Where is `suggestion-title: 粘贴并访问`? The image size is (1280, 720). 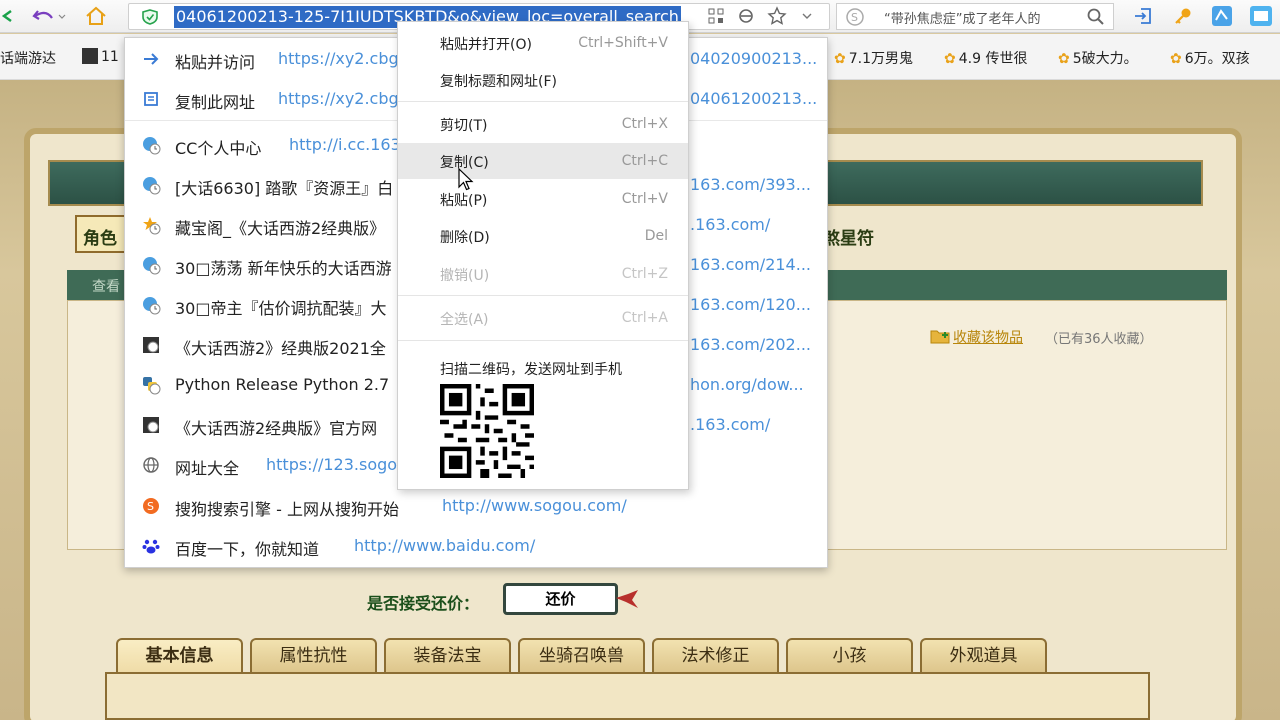 suggestion-title: 粘贴并访问 is located at coordinates (215, 62).